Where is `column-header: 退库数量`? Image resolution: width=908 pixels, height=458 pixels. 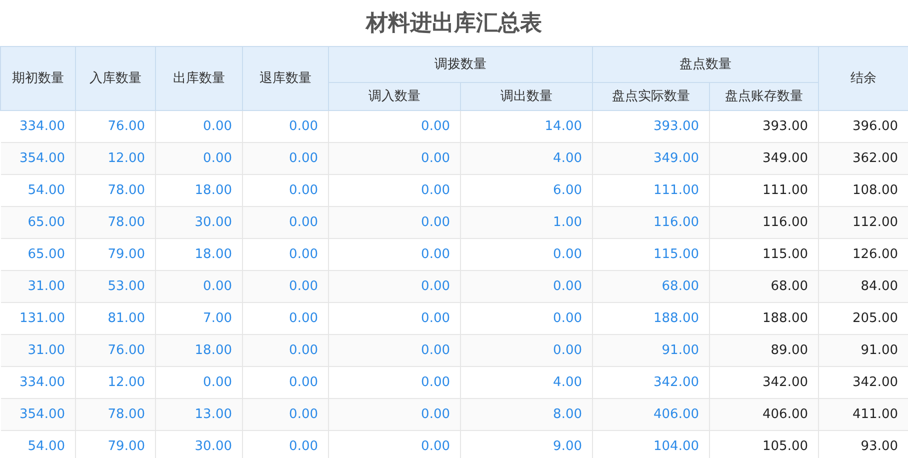
column-header: 退库数量 is located at coordinates (285, 78).